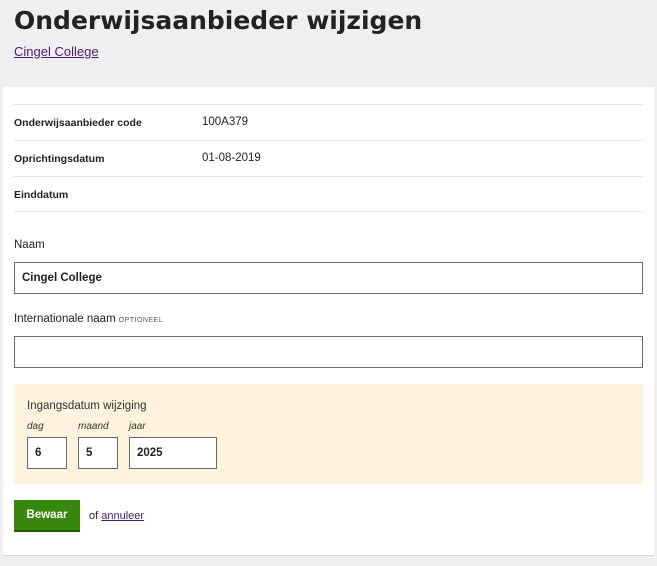 The image size is (657, 566). I want to click on info-value: 01-08-2019, so click(231, 158).